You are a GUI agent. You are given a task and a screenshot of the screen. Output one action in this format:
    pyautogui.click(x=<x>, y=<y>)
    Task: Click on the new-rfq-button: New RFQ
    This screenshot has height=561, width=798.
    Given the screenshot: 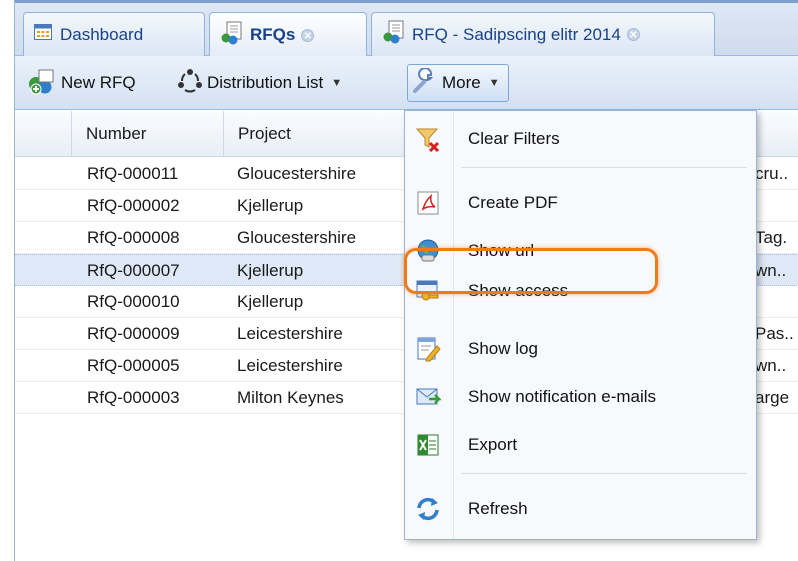 What is the action you would take?
    pyautogui.click(x=81, y=83)
    